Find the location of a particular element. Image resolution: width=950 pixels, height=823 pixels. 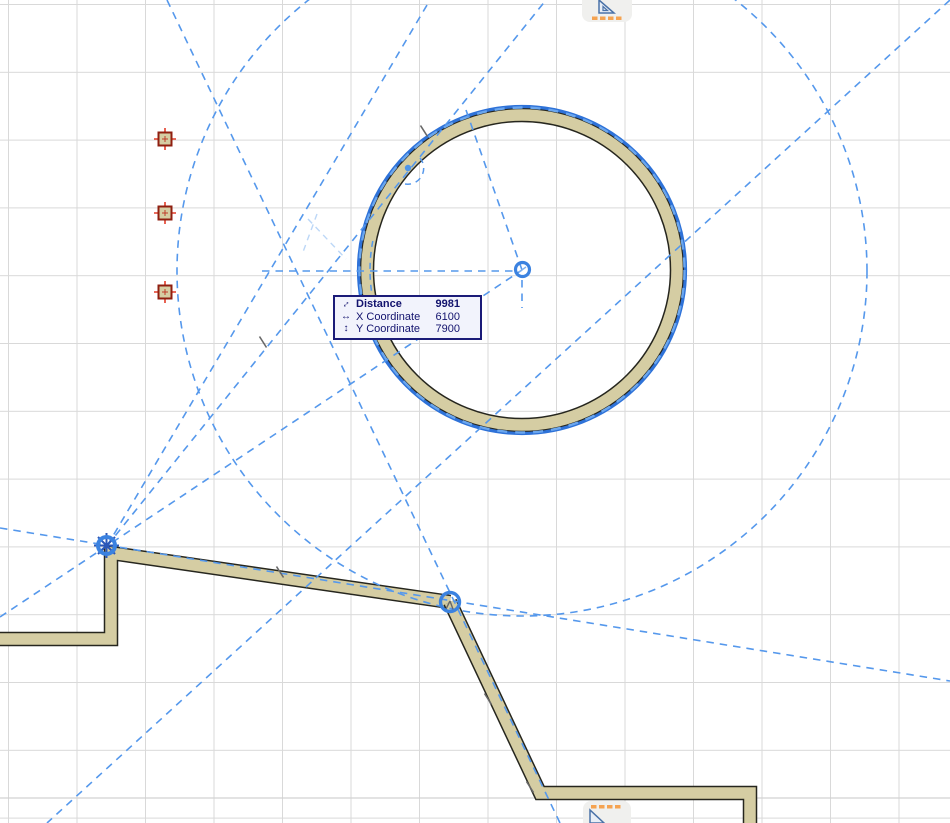

y-axis-arrow-icon: ↕ is located at coordinates (346, 328).